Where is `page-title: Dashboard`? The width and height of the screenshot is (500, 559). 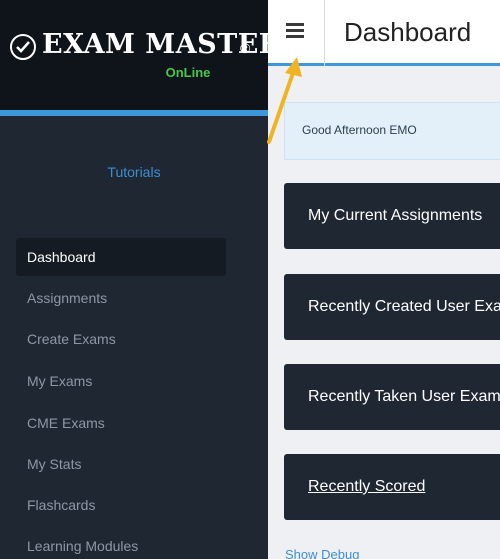 page-title: Dashboard is located at coordinates (408, 32).